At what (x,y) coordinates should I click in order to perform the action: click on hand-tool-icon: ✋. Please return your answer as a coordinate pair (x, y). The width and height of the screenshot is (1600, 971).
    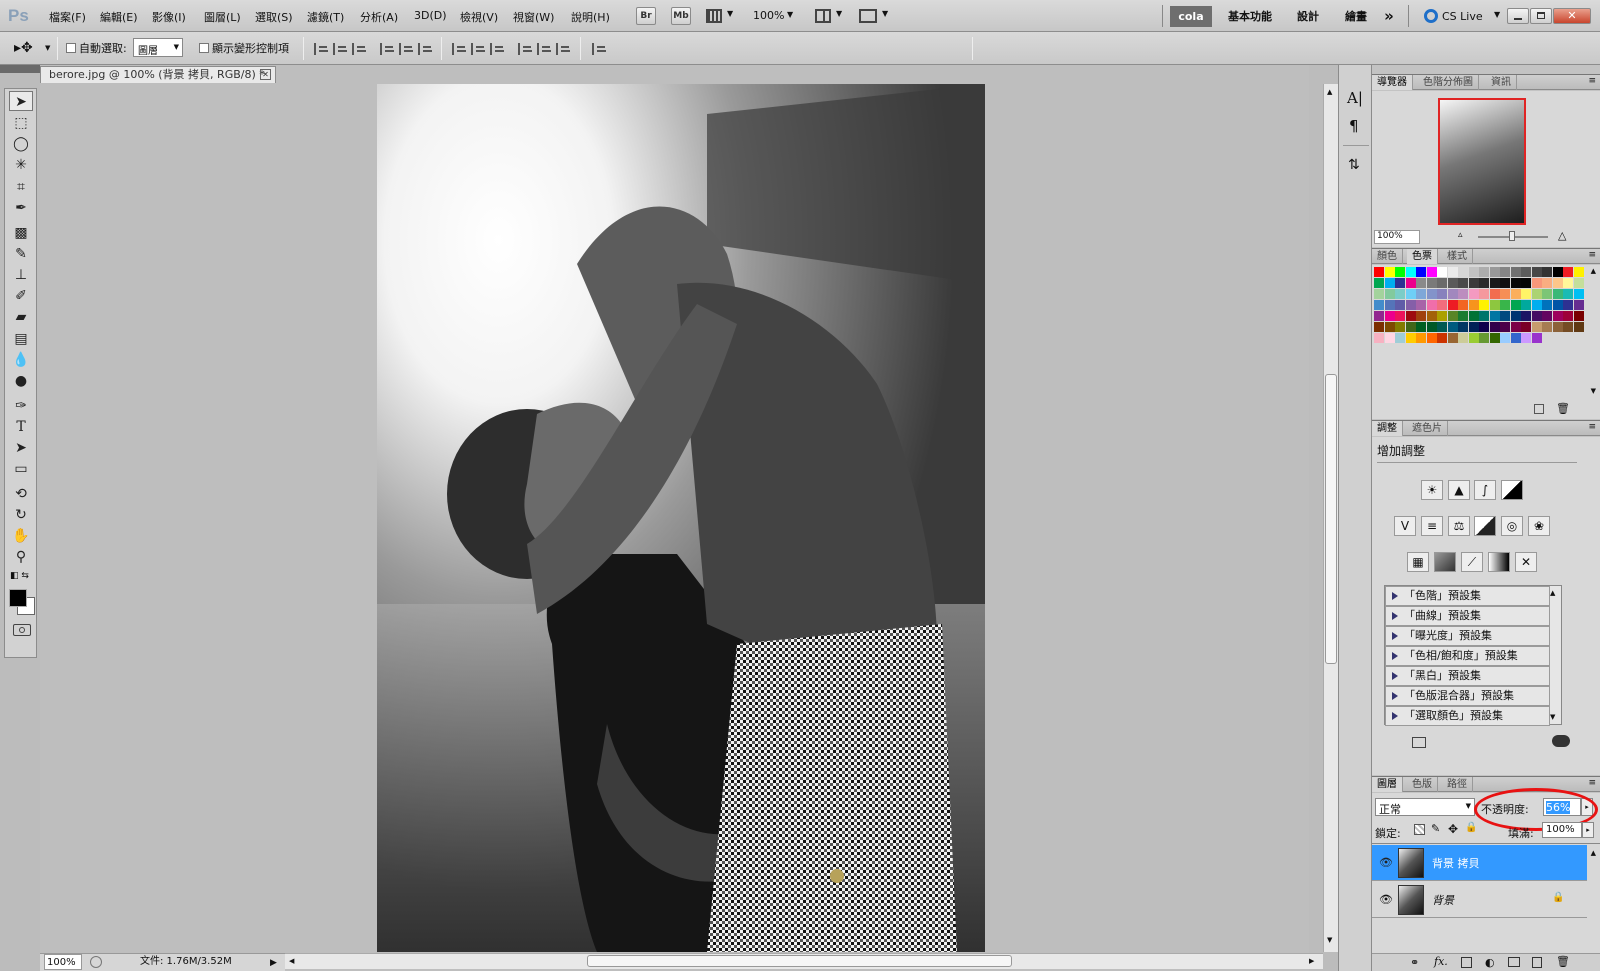
    Looking at the image, I should click on (21, 536).